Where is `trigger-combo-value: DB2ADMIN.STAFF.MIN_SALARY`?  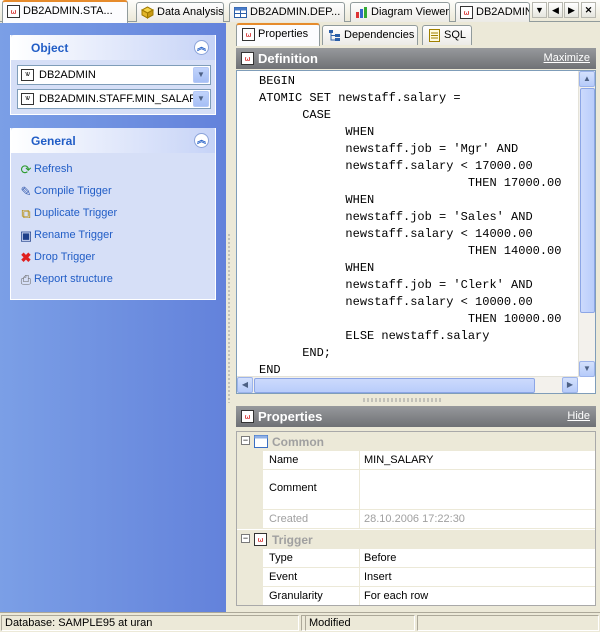
trigger-combo-value: DB2ADMIN.STAFF.MIN_SALARY is located at coordinates (122, 99).